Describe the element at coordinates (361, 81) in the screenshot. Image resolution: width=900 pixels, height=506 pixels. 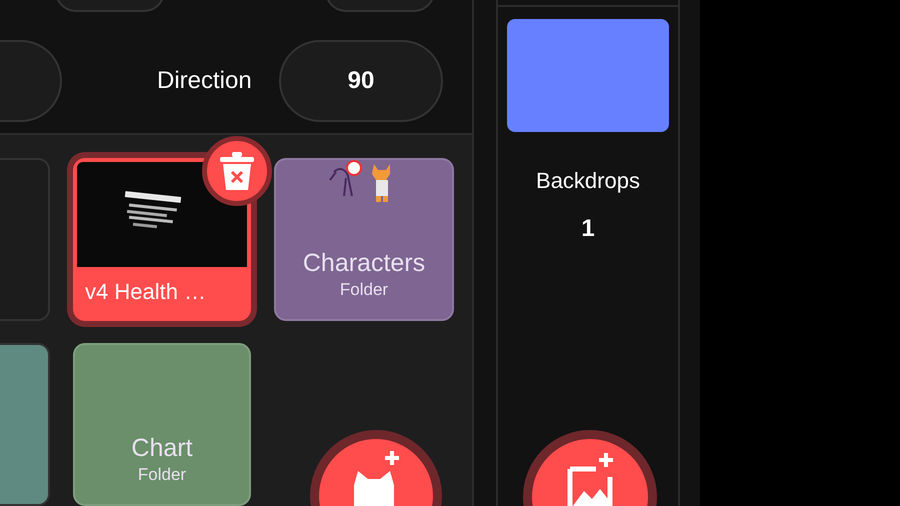
I see `direction-field: 90` at that location.